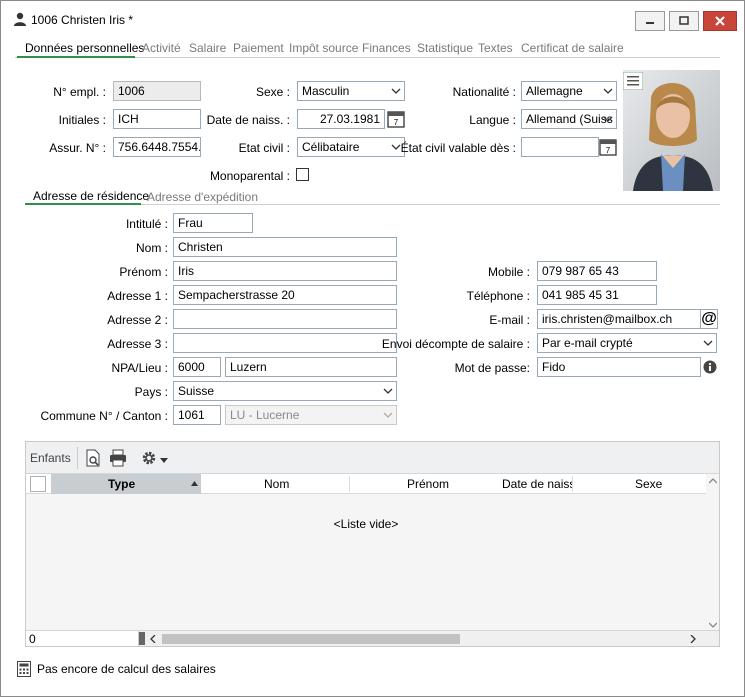 The height and width of the screenshot is (697, 745). I want to click on etat-civil-value: Célibataire, so click(331, 147).